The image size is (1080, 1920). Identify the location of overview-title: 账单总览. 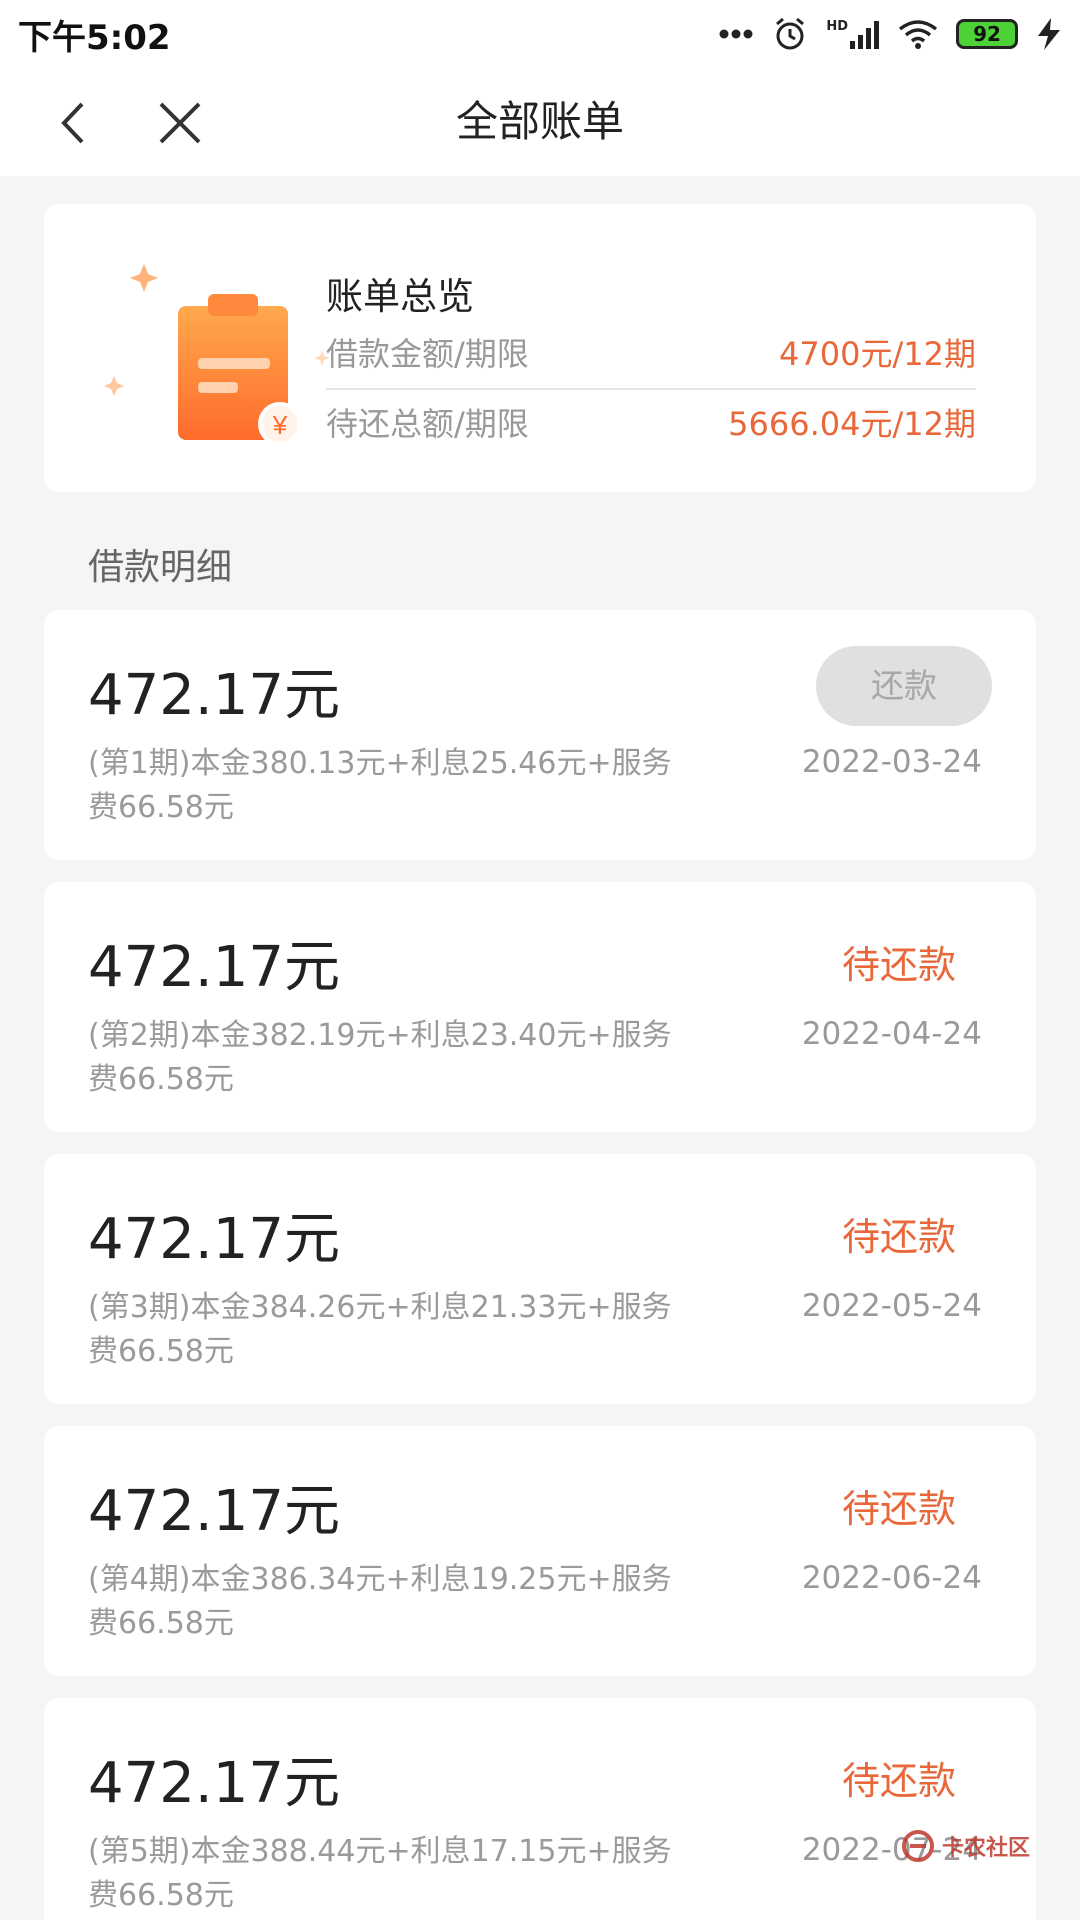
(400, 296).